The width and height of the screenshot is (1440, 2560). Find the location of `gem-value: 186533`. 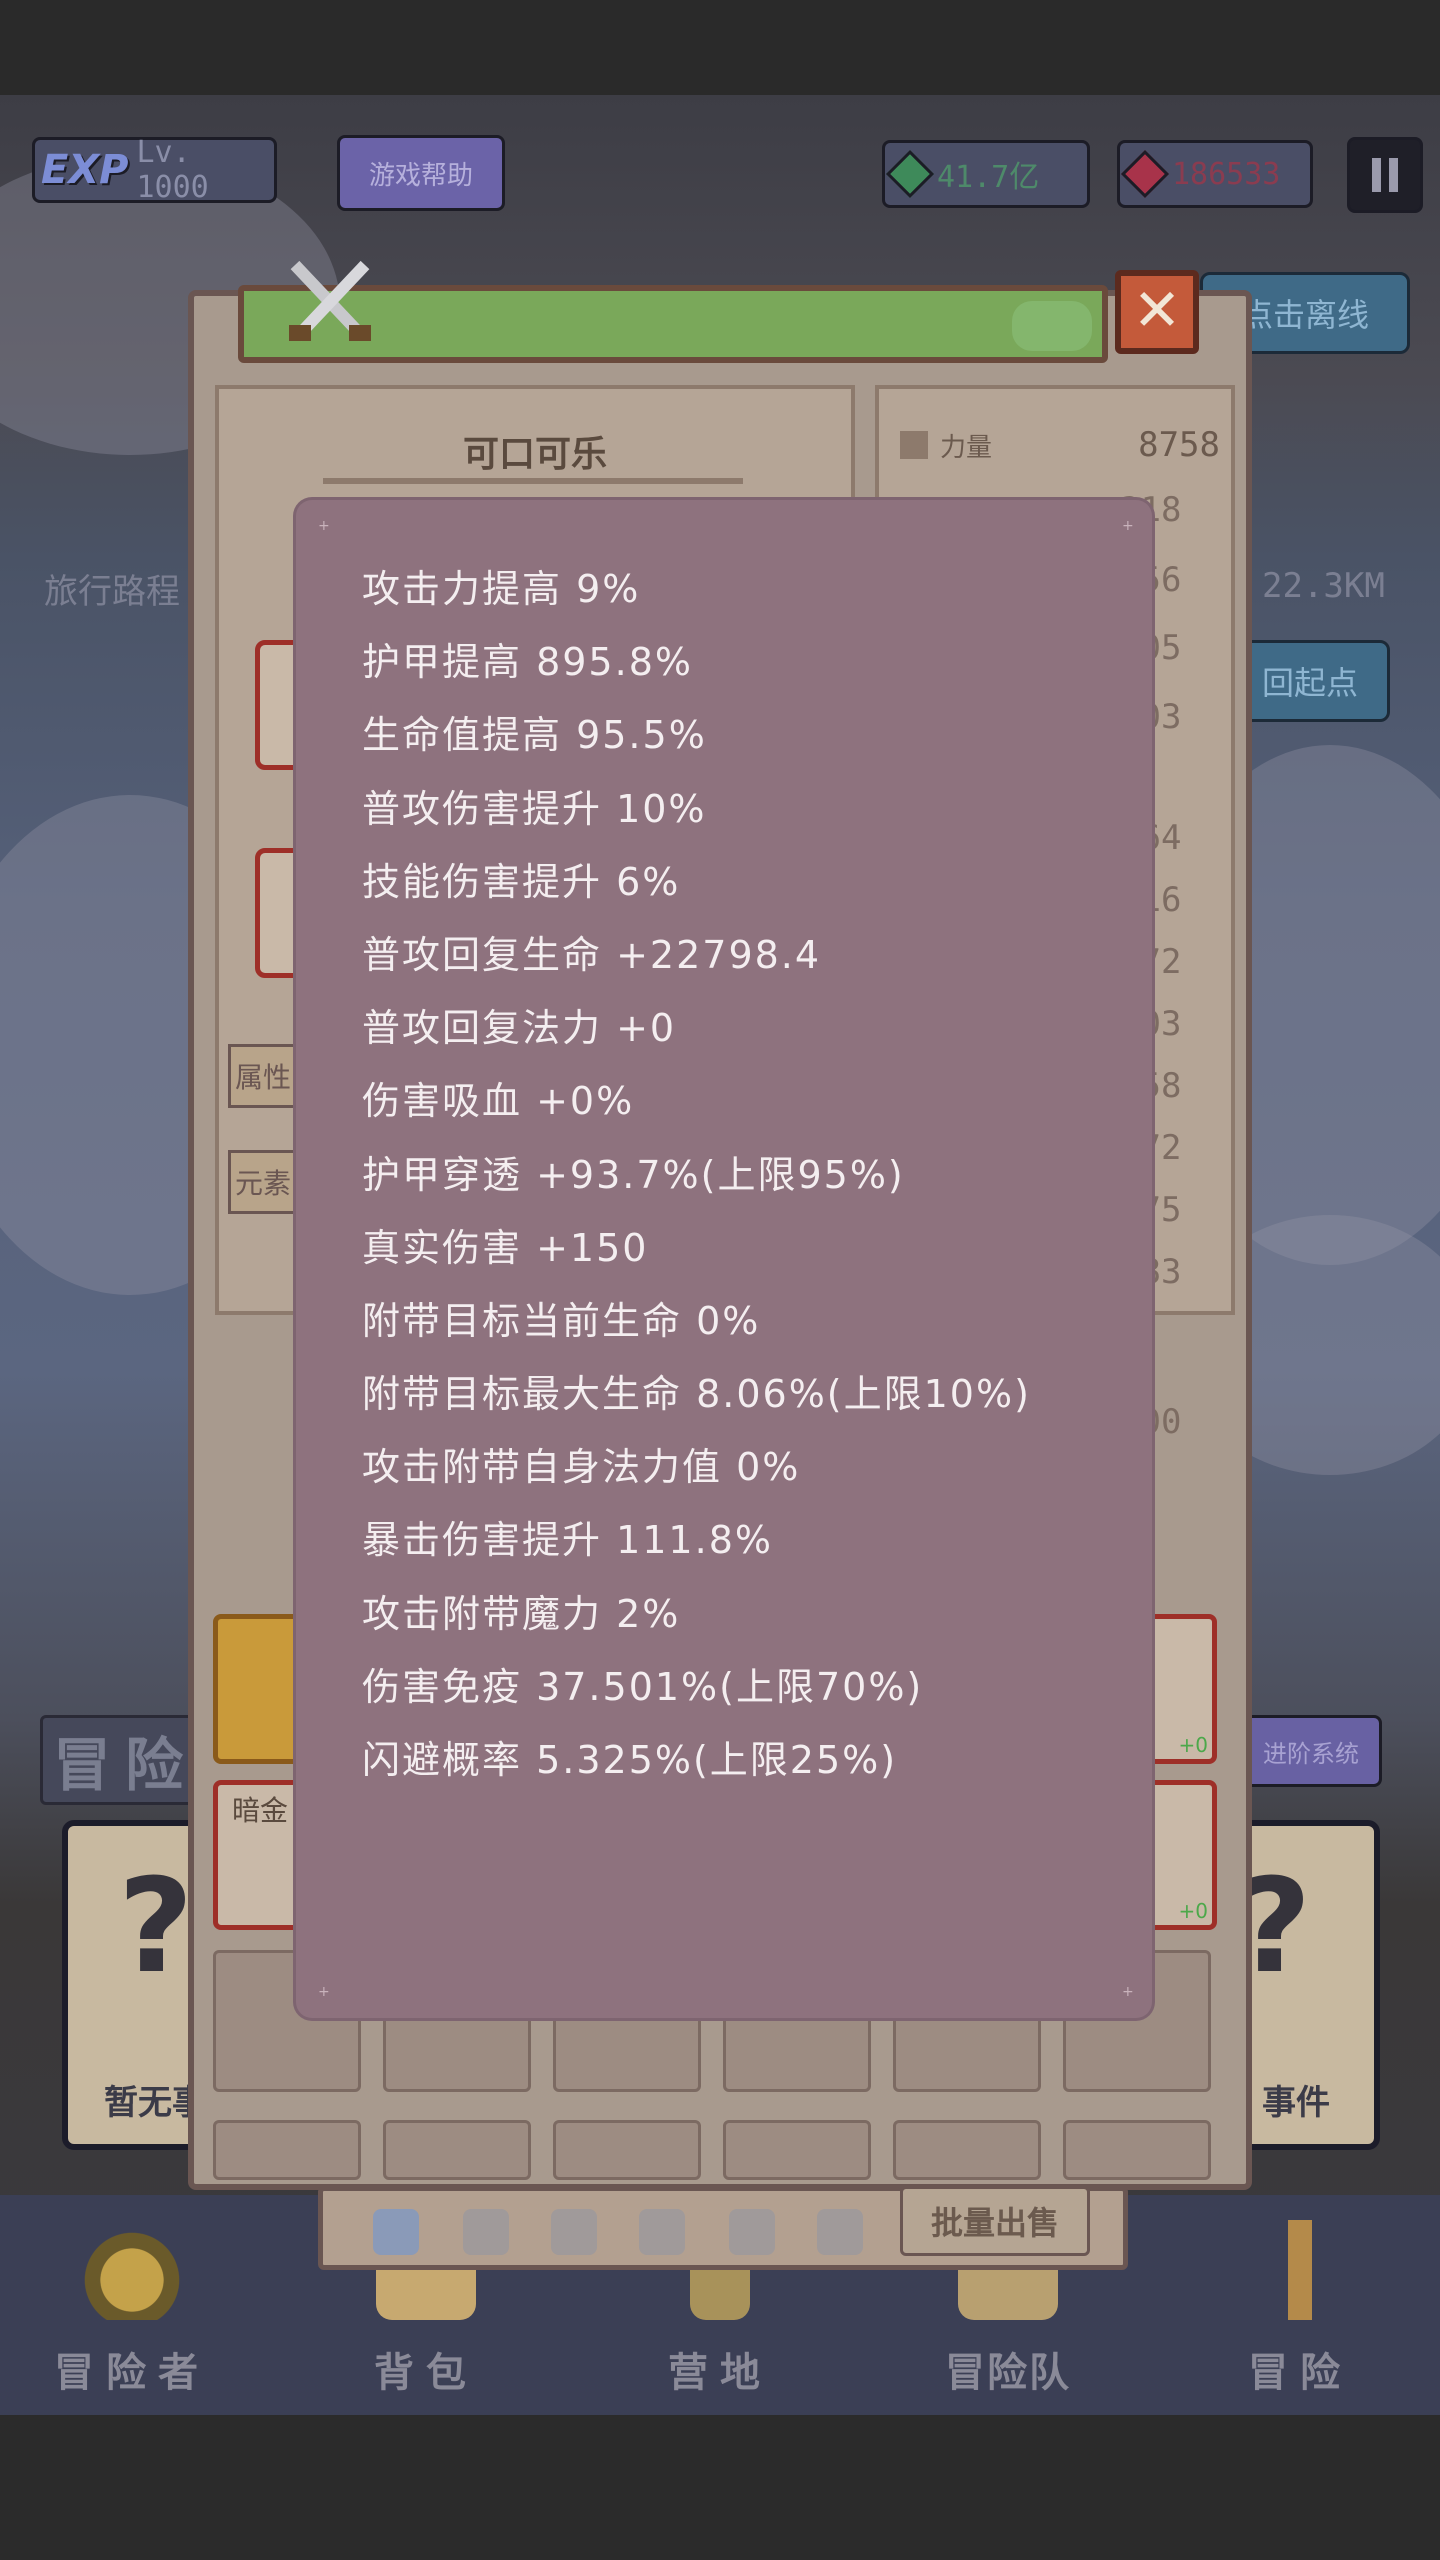

gem-value: 186533 is located at coordinates (1226, 174).